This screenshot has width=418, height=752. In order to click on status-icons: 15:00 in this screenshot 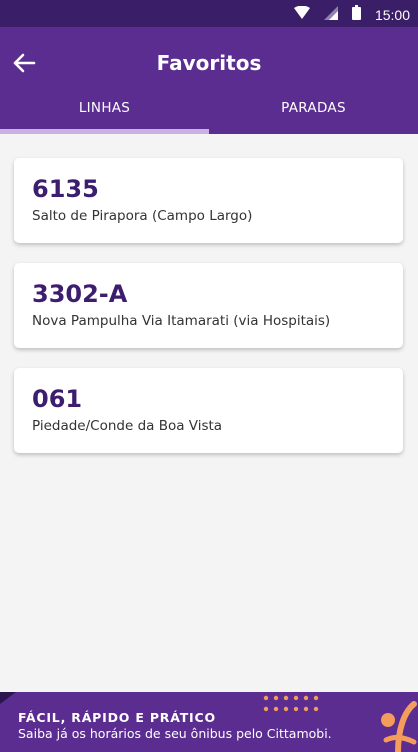, I will do `click(351, 14)`.